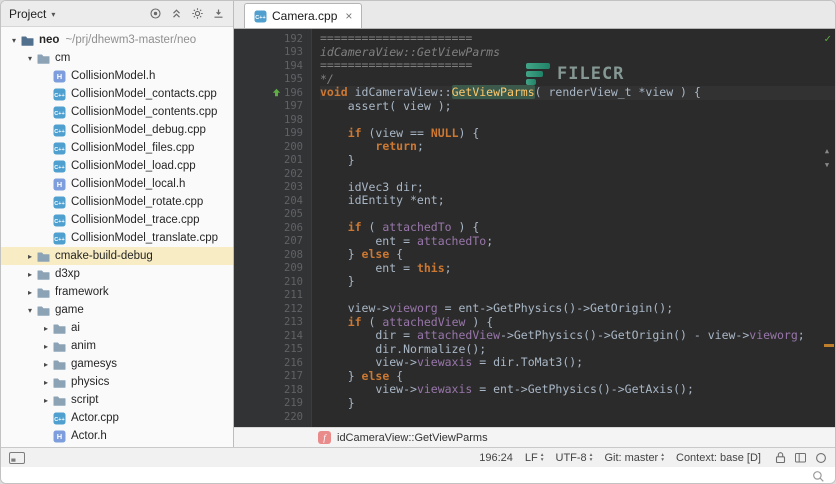 The height and width of the screenshot is (484, 836). I want to click on collapse-all-icon, so click(176, 14).